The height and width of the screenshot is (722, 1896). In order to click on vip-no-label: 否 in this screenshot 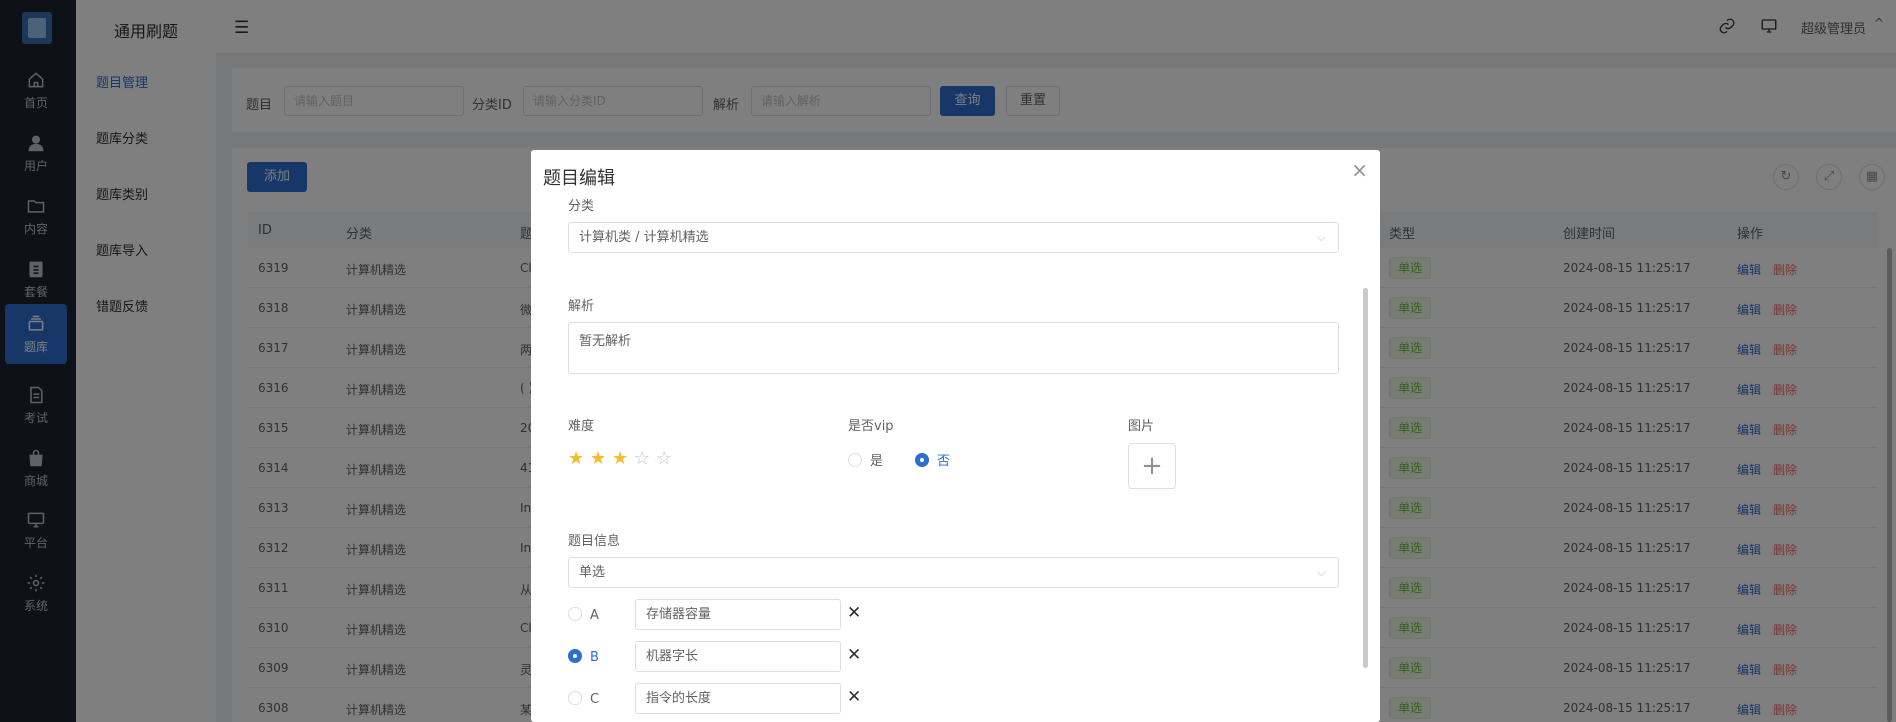, I will do `click(944, 461)`.